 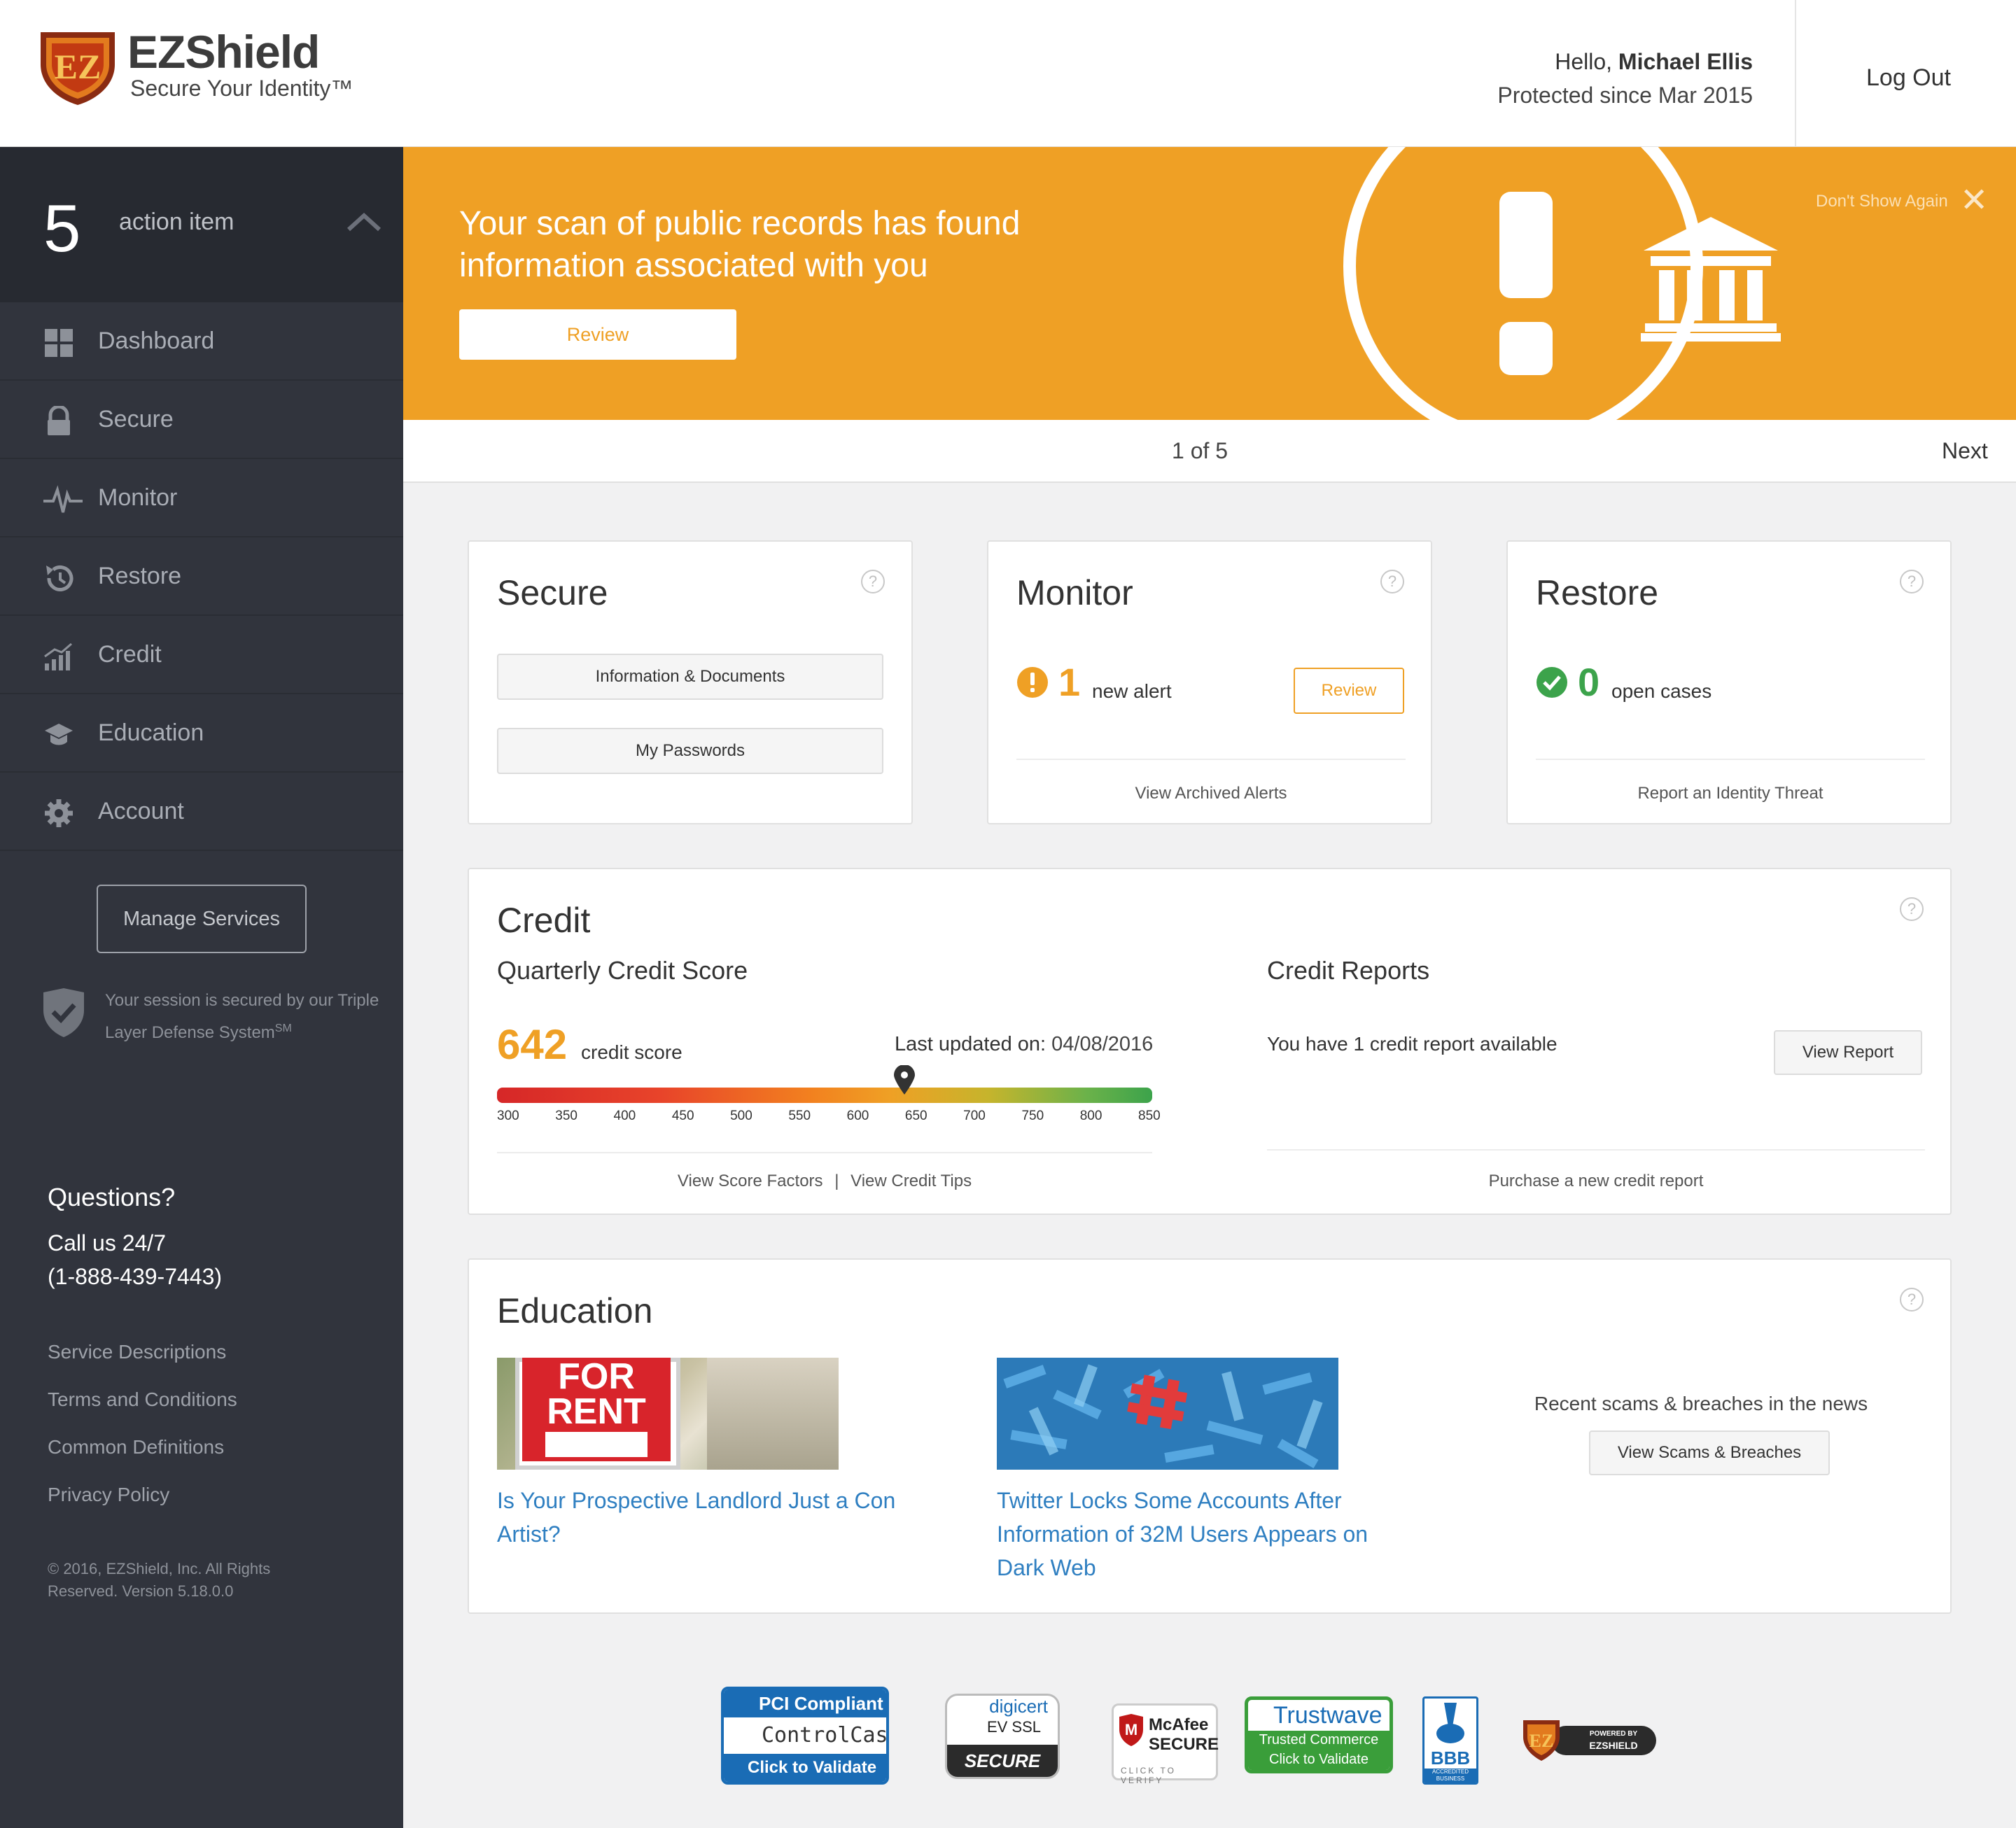 What do you see at coordinates (631, 1052) in the screenshot?
I see `credit-score-label: credit score` at bounding box center [631, 1052].